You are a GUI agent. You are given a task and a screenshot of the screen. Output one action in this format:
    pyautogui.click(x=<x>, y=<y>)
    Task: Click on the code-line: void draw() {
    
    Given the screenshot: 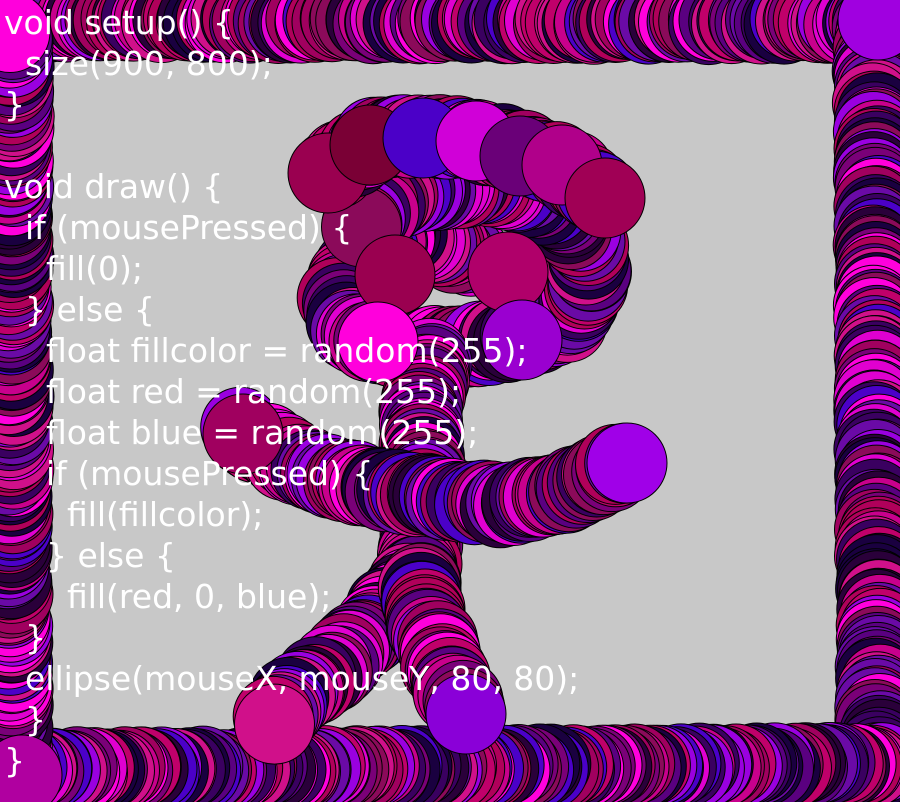 What is the action you would take?
    pyautogui.click(x=114, y=186)
    